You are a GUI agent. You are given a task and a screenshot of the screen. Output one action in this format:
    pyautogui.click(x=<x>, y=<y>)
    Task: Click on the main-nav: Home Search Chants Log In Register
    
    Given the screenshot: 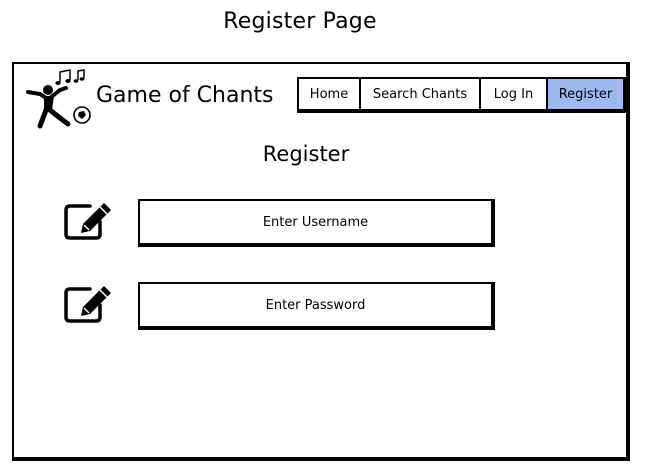 What is the action you would take?
    pyautogui.click(x=462, y=95)
    